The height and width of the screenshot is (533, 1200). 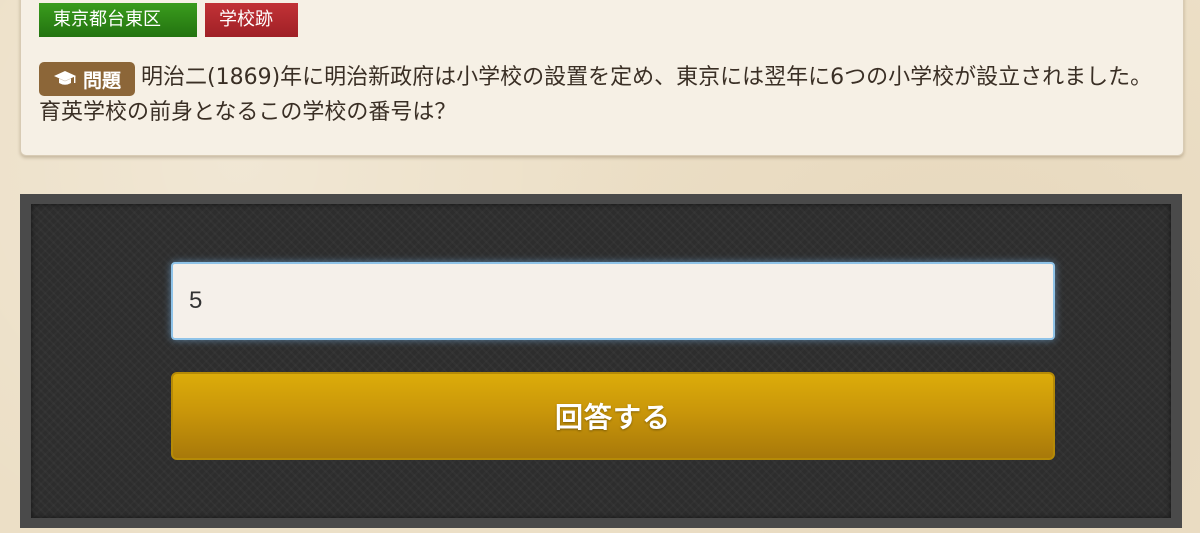 What do you see at coordinates (613, 416) in the screenshot?
I see `submit-answer-button: 回答する` at bounding box center [613, 416].